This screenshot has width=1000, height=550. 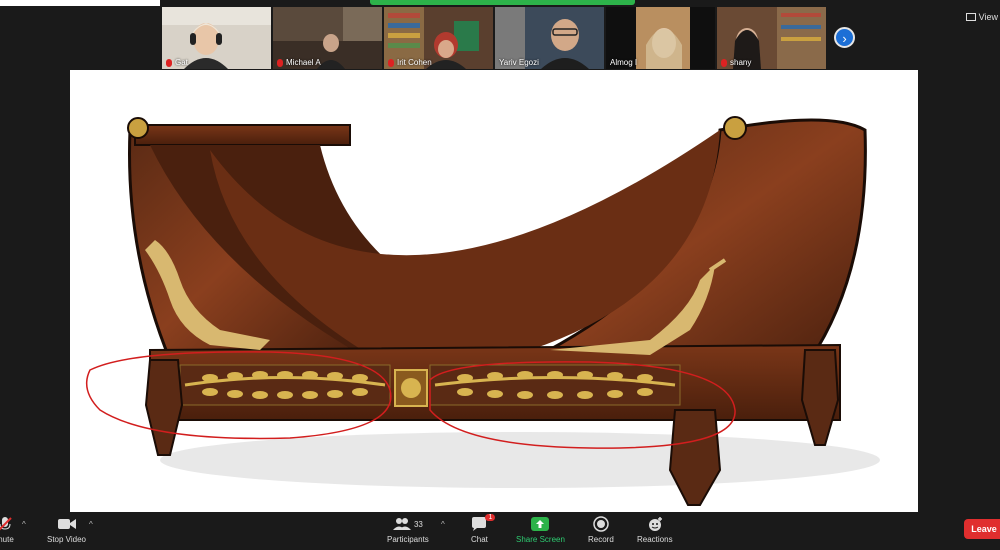 What do you see at coordinates (502, 2) in the screenshot?
I see `screen-share-indicator` at bounding box center [502, 2].